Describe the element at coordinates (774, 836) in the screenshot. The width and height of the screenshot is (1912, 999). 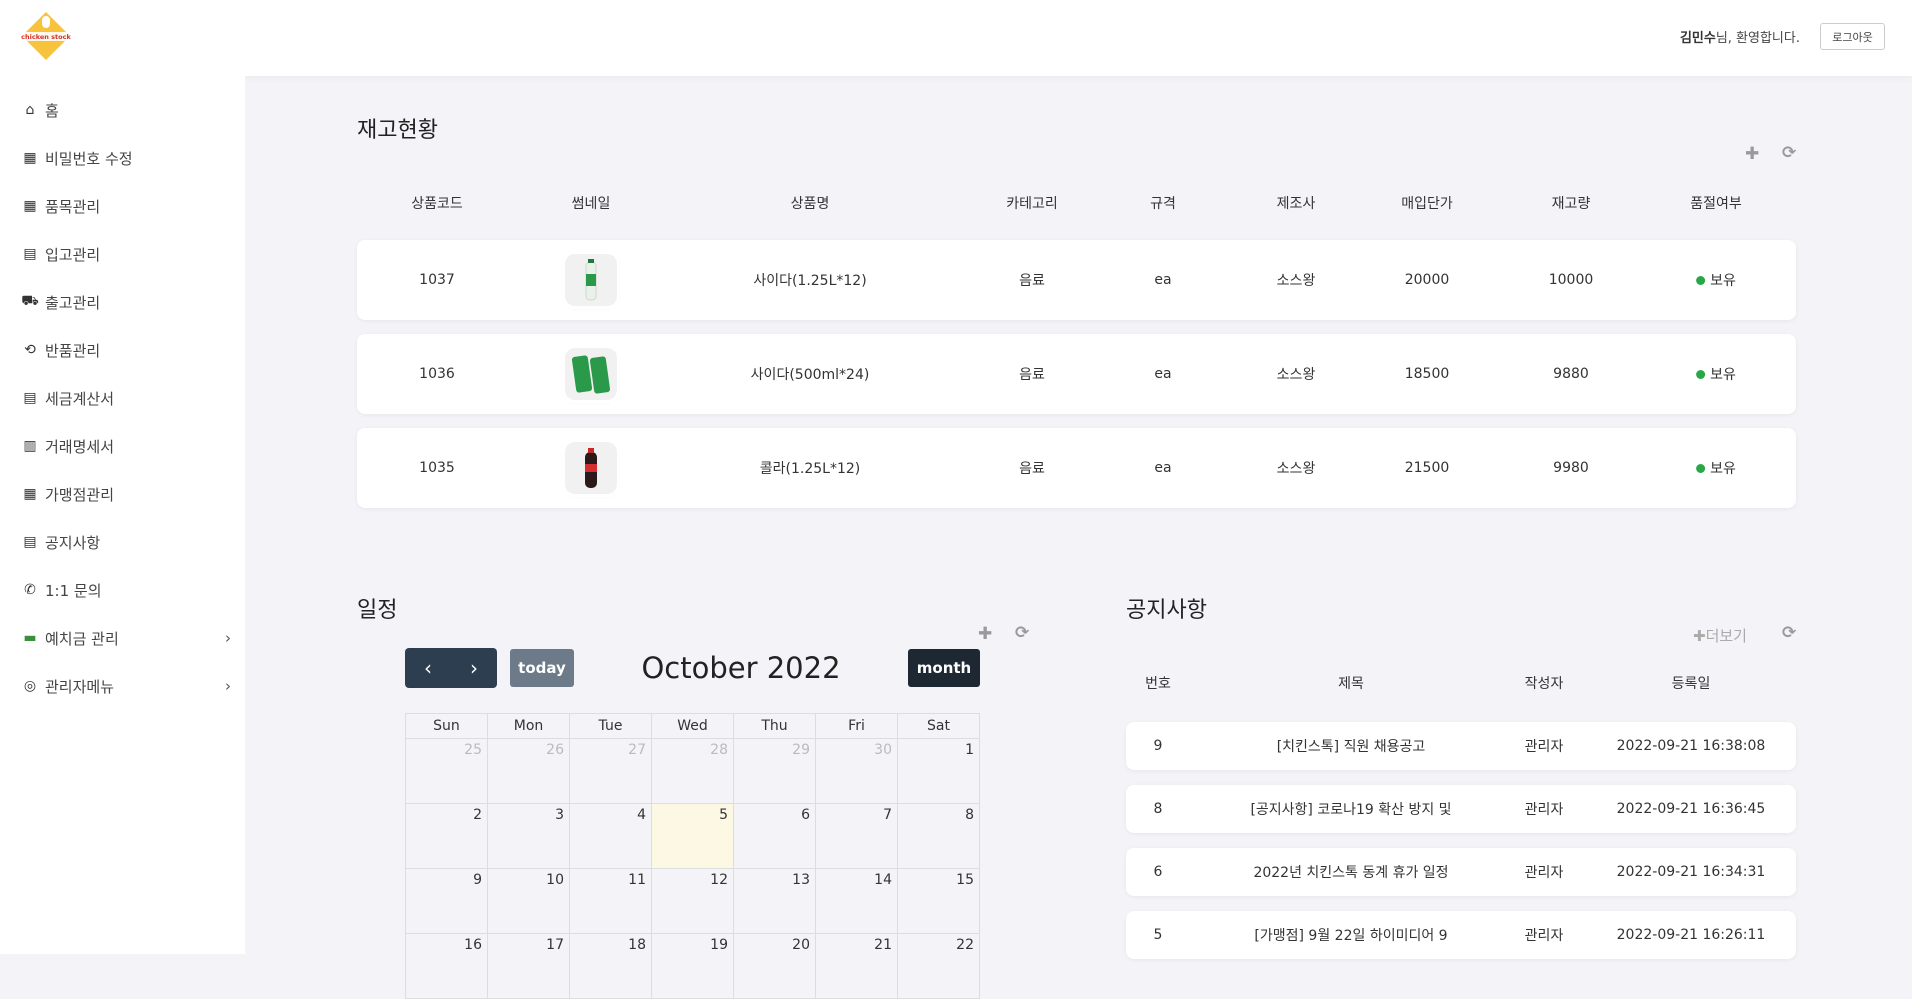
I see `calendar-day: 6` at that location.